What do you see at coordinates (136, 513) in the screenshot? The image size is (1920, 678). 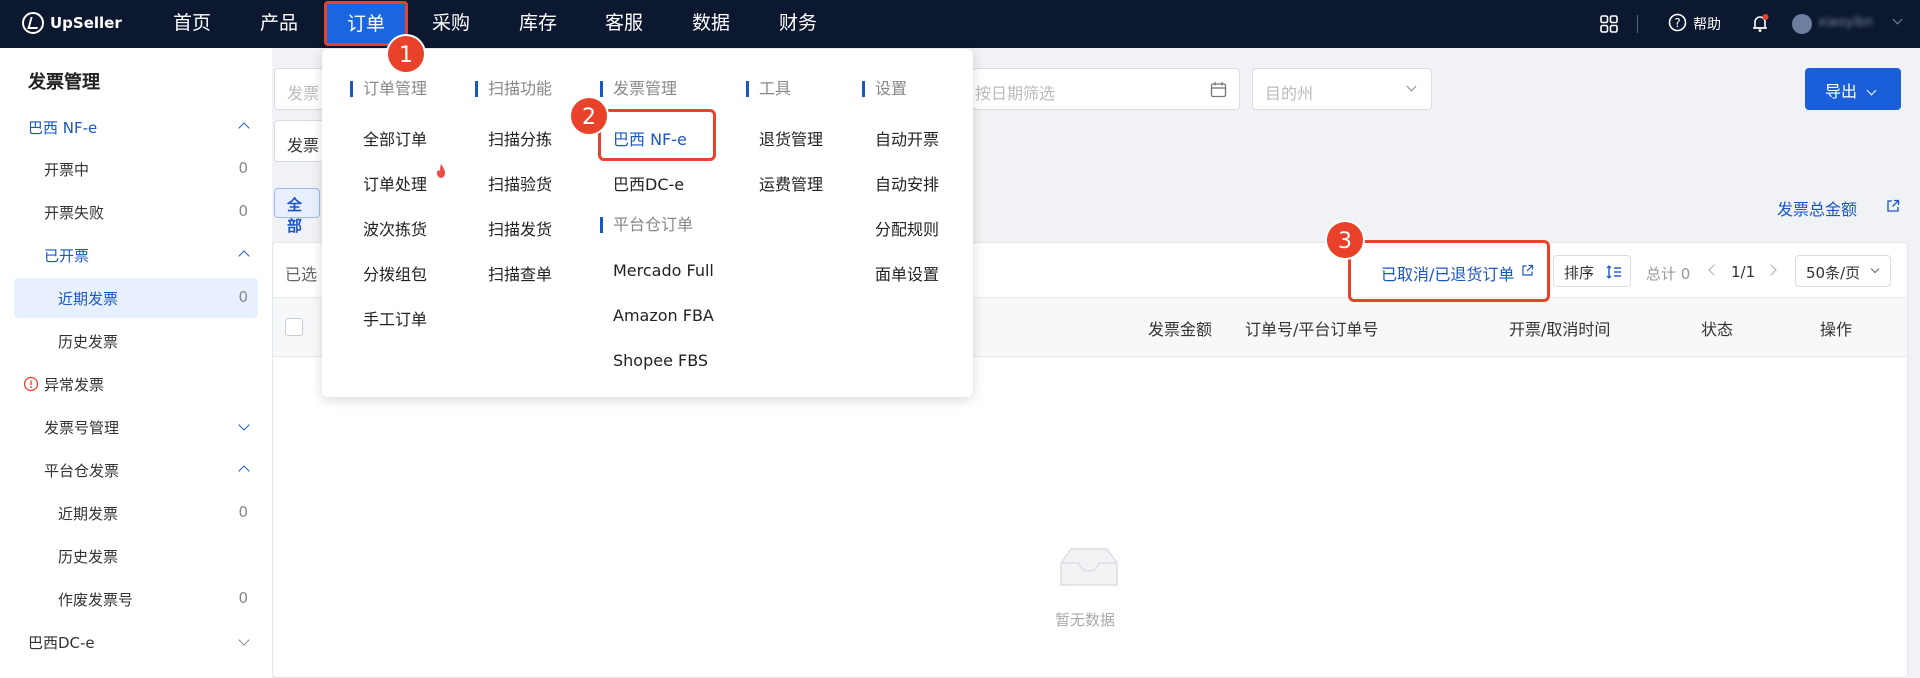 I see `sidebar-item-pw-recent: 近期发票 0` at bounding box center [136, 513].